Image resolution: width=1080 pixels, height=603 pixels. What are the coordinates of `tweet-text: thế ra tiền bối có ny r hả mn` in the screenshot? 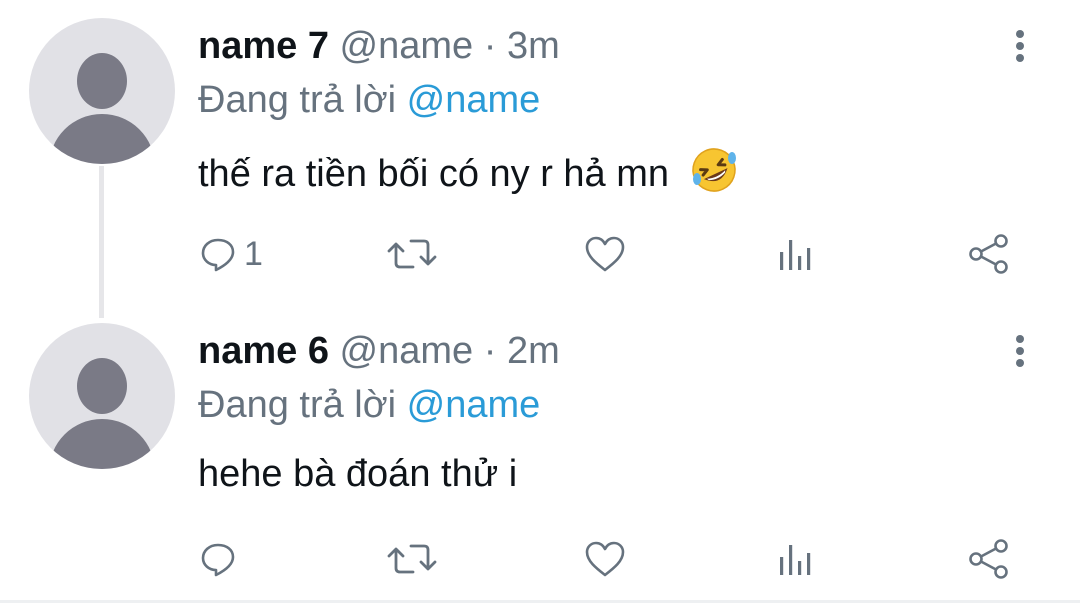 It's located at (468, 175).